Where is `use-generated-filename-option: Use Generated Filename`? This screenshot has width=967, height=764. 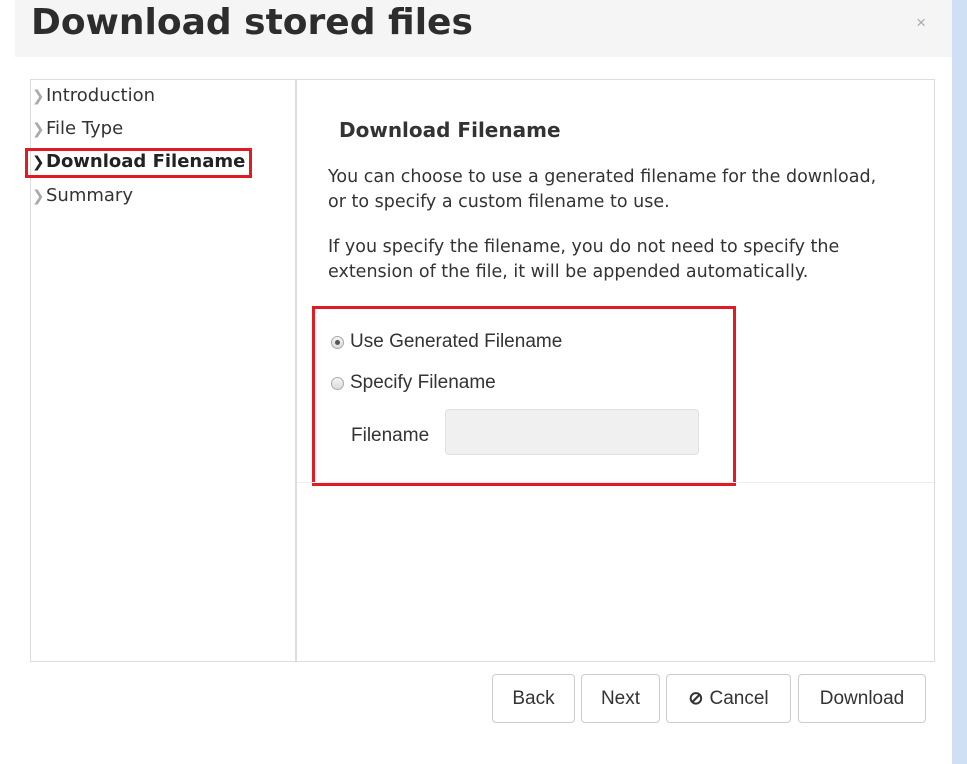
use-generated-filename-option: Use Generated Filename is located at coordinates (446, 342).